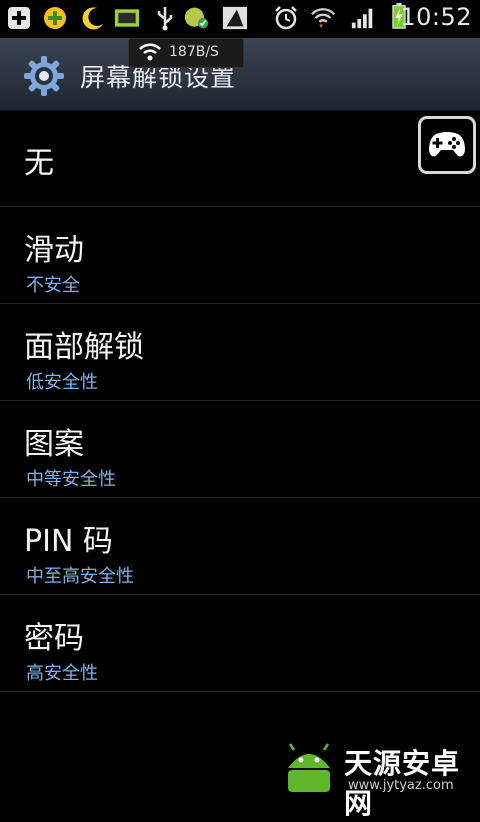  Describe the element at coordinates (54, 444) in the screenshot. I see `option-label: 图案` at that location.